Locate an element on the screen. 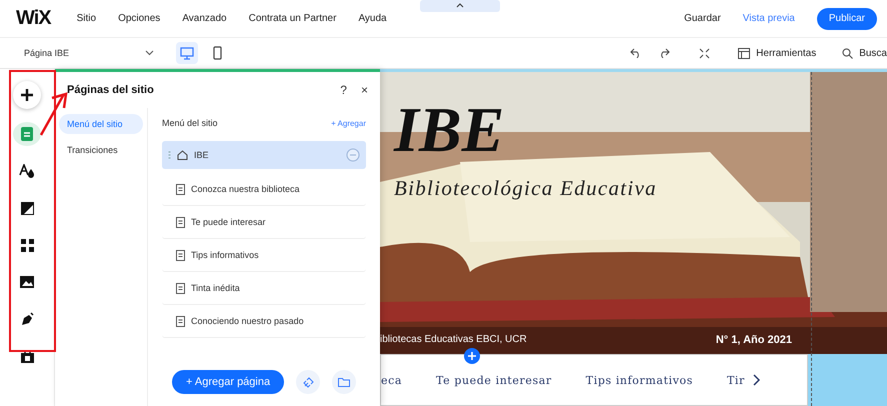 This screenshot has width=887, height=406. menu-item: Contrata un Partner is located at coordinates (292, 18).